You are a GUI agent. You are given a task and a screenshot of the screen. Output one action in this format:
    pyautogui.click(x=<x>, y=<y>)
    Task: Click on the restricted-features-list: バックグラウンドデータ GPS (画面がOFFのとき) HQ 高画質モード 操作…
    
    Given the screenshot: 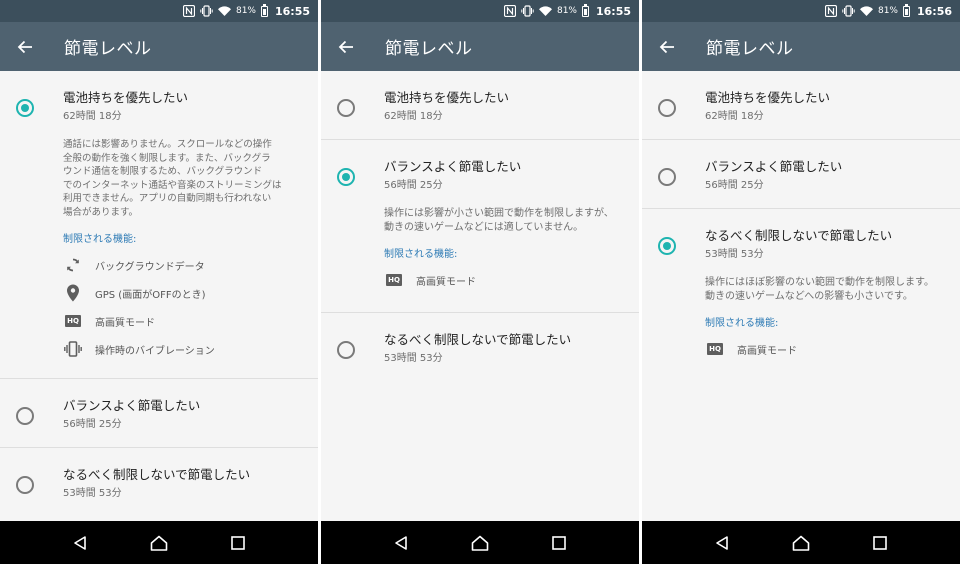 What is the action you would take?
    pyautogui.click(x=184, y=307)
    